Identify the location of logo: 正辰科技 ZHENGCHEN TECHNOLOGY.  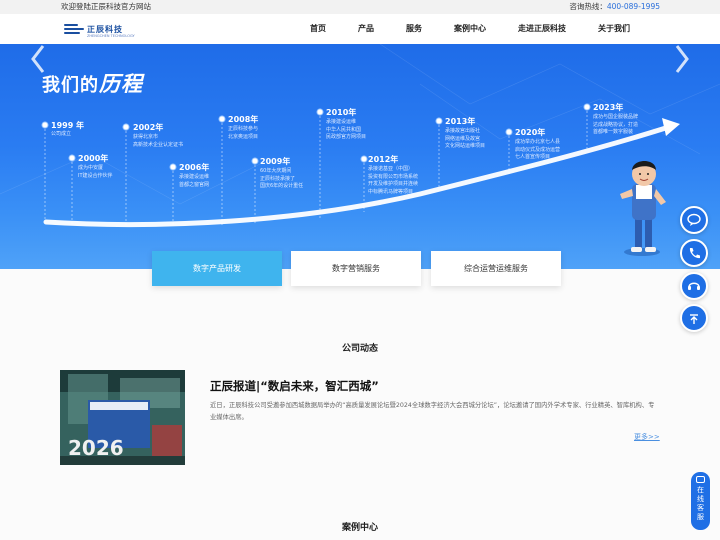
(99, 29).